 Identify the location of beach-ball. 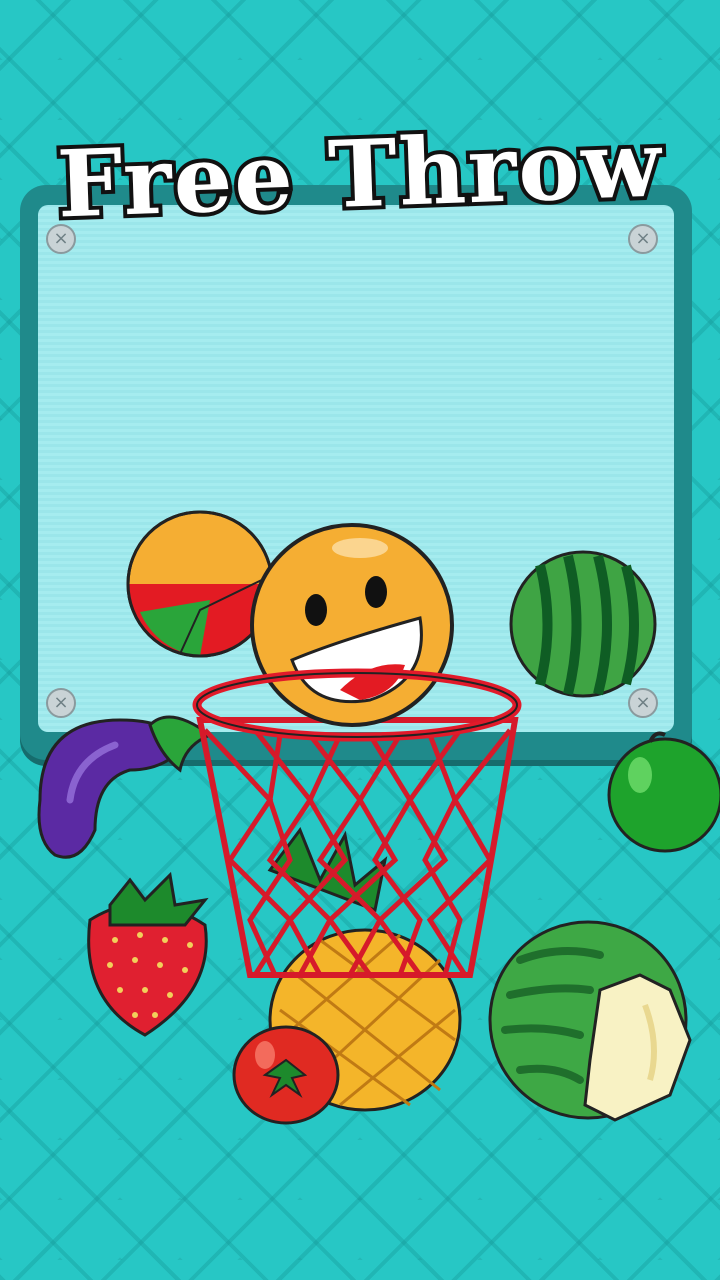
(200, 584).